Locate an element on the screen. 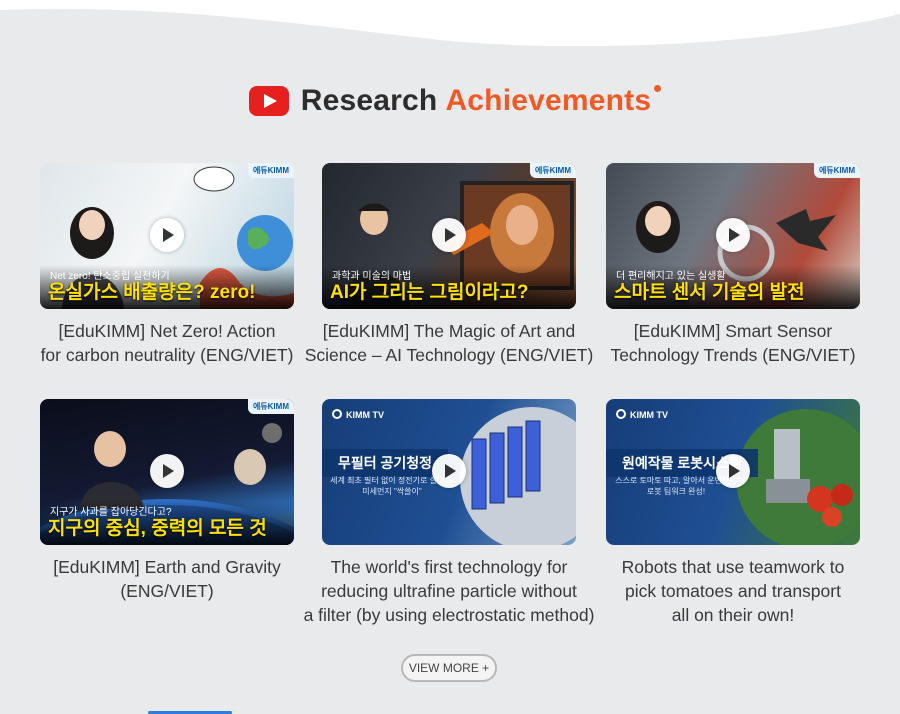 The width and height of the screenshot is (900, 714). caption-line: a filter (by using electrostatic method) is located at coordinates (449, 615).